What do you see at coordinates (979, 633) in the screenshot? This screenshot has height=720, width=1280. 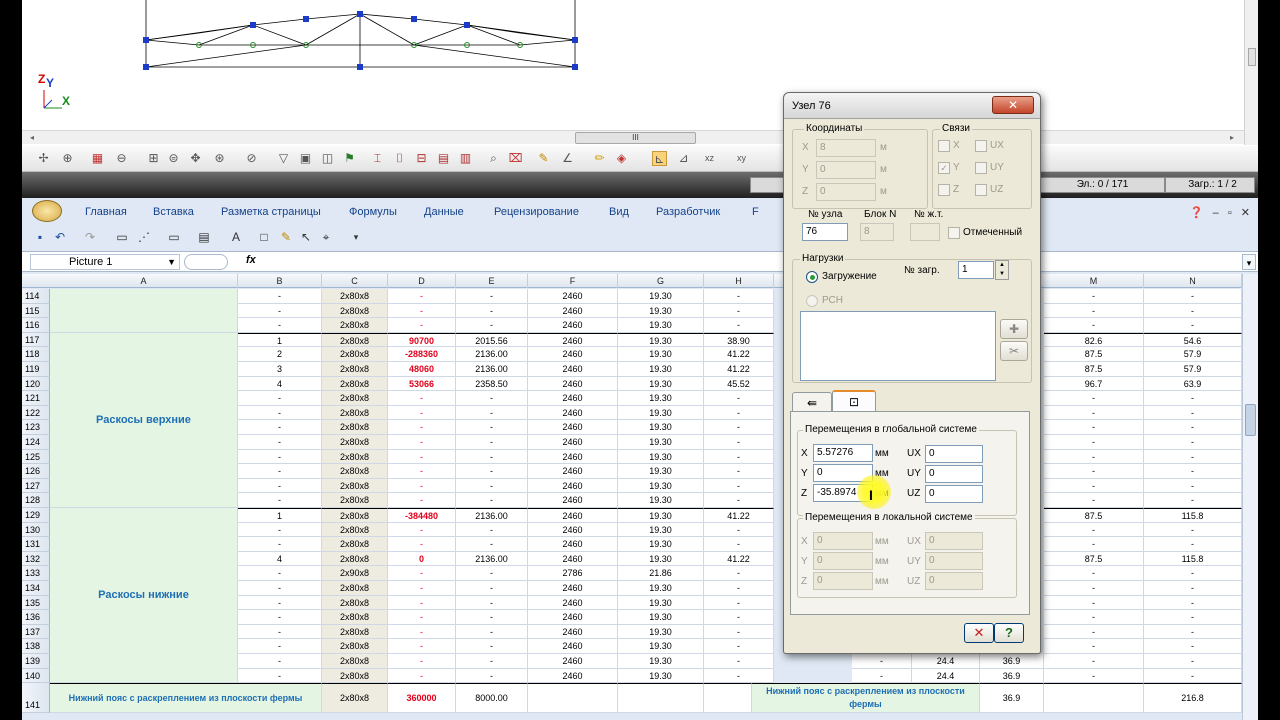 I see `cancel-button: ✕` at bounding box center [979, 633].